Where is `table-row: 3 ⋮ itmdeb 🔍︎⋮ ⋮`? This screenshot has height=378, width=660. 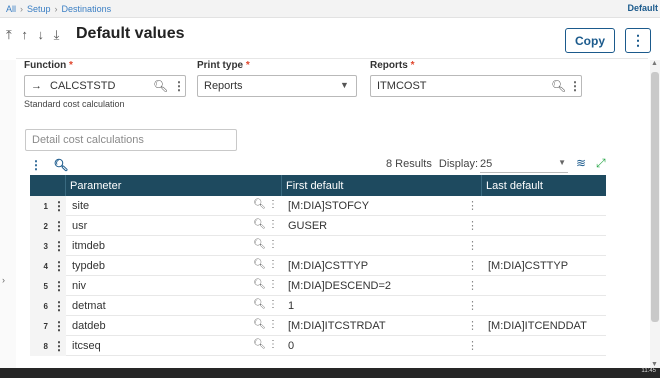
table-row: 3 ⋮ itmdeb 🔍︎⋮ ⋮ is located at coordinates (318, 246).